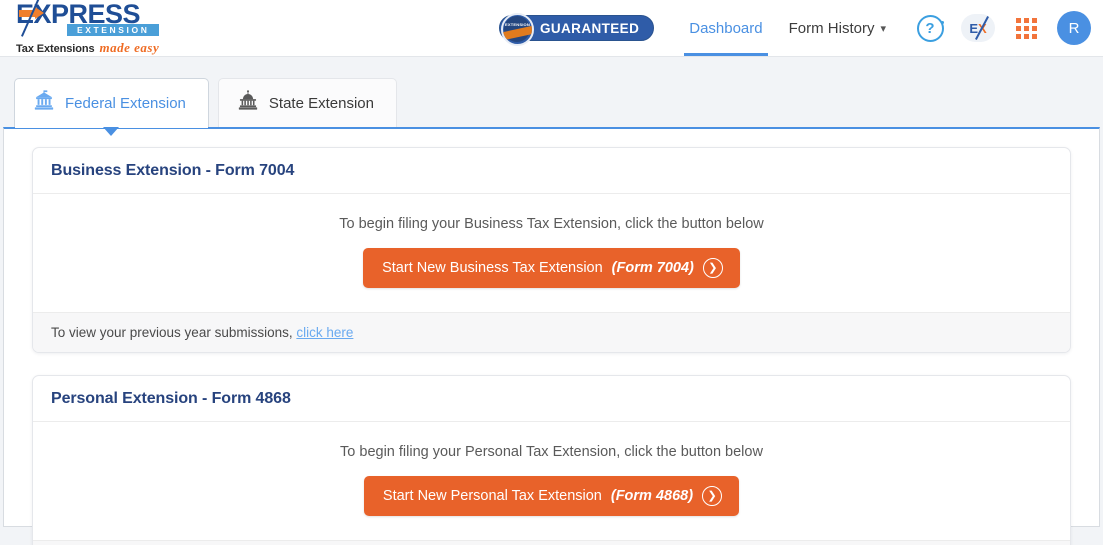 This screenshot has width=1103, height=545. I want to click on start-personal-extension-label: Start New Personal Tax Extension, so click(492, 496).